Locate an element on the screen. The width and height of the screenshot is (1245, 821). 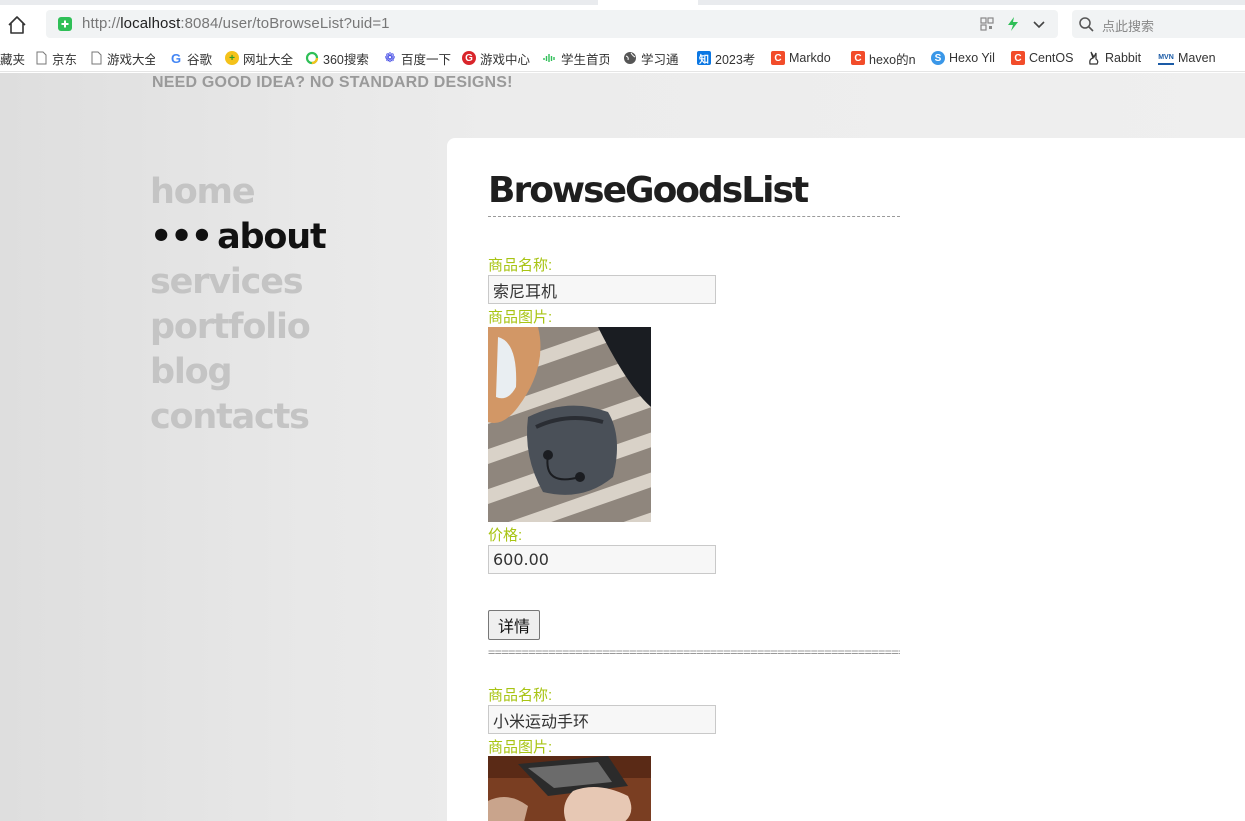
nav-item-about: ••• about is located at coordinates (238, 237).